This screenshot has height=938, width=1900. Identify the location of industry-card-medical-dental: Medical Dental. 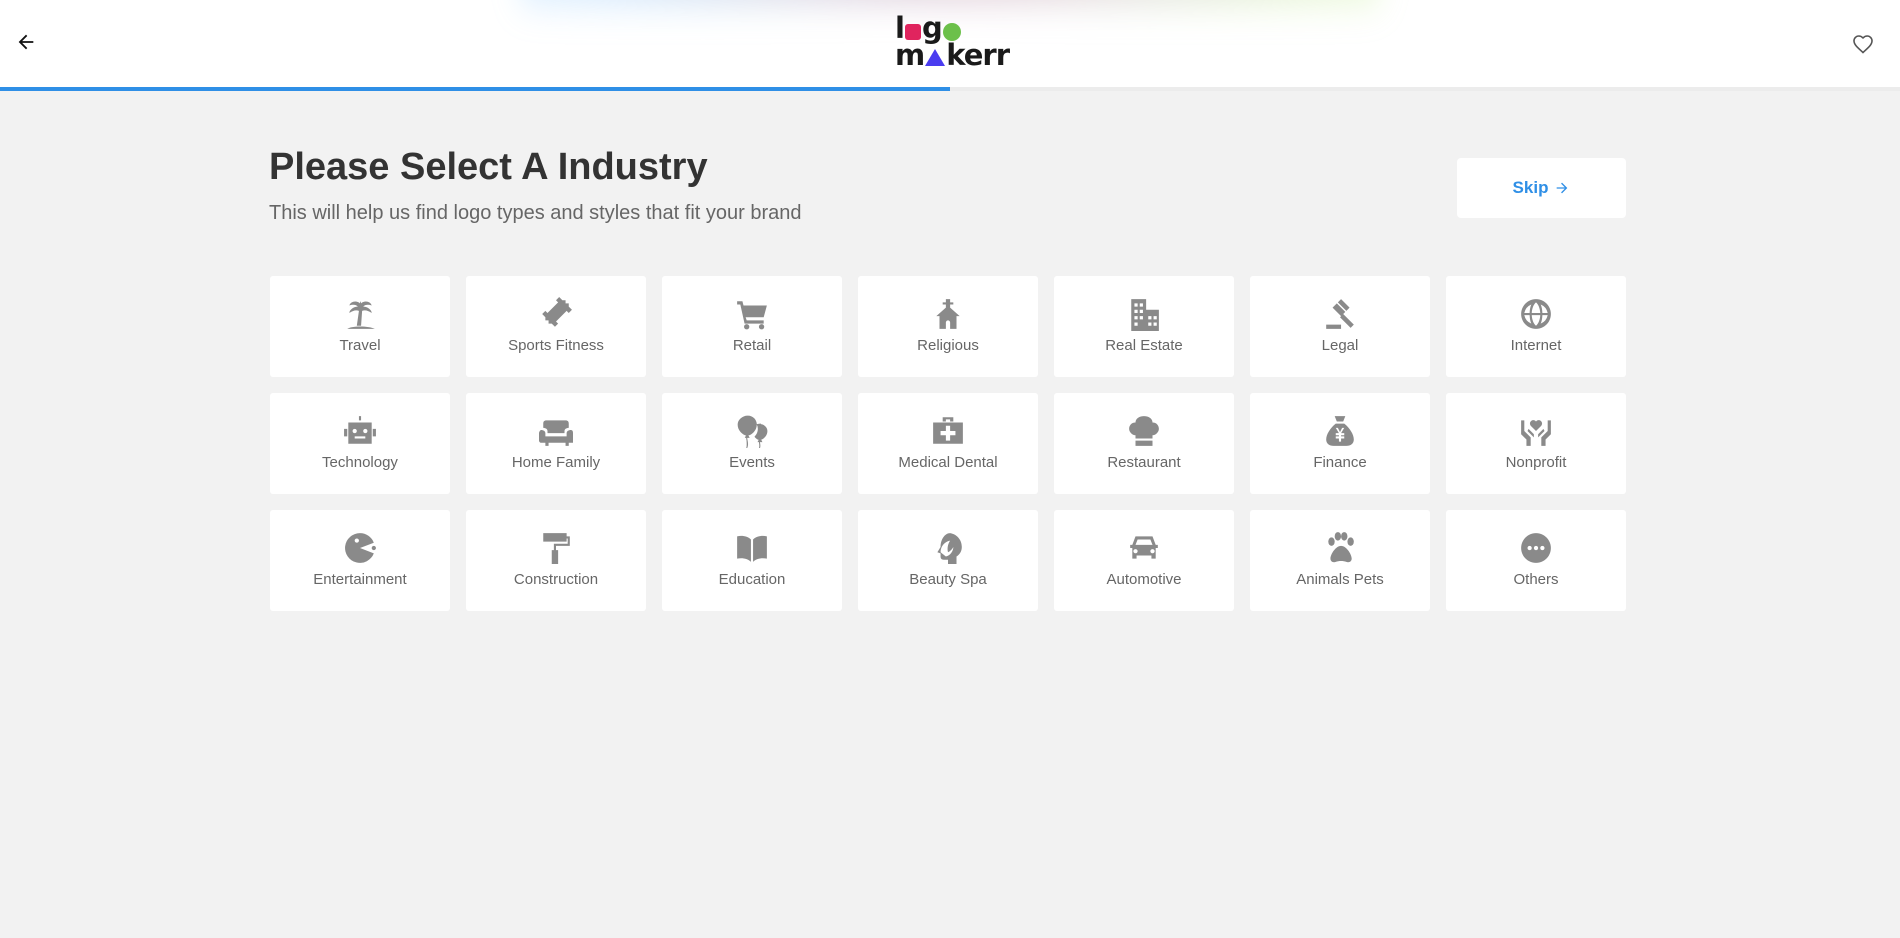
(948, 443).